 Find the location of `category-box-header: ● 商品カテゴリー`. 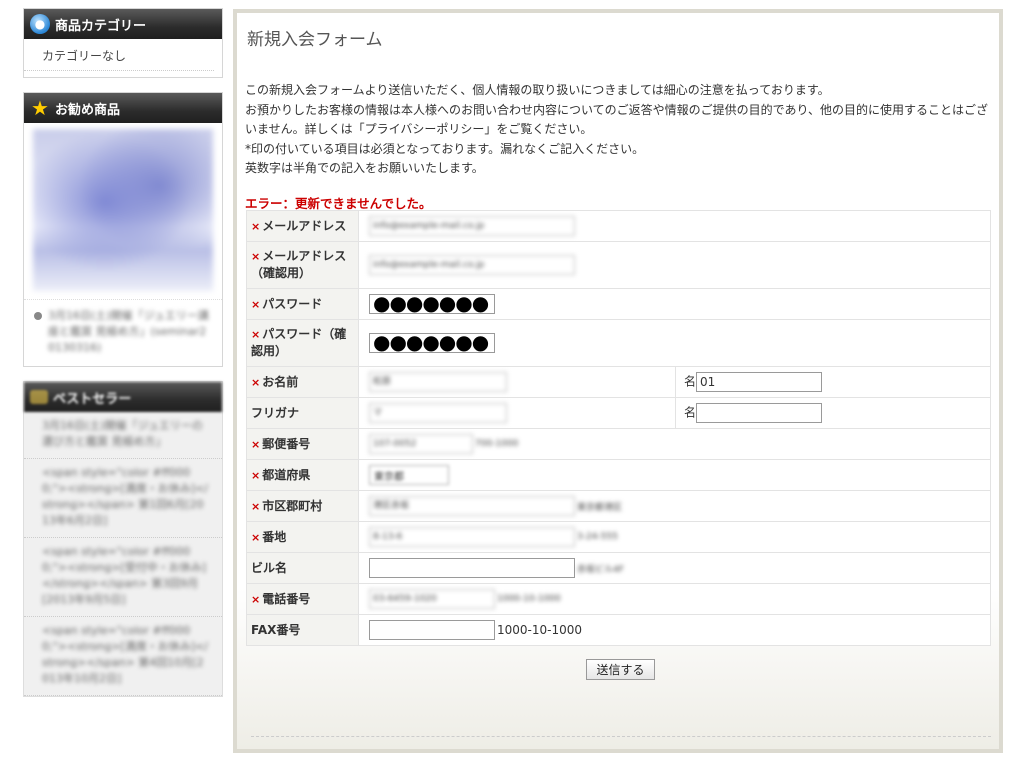

category-box-header: ● 商品カテゴリー is located at coordinates (123, 24).